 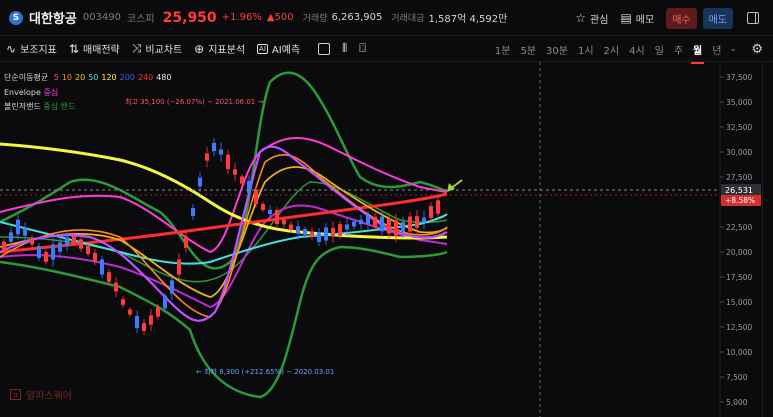 I want to click on period-tab: 30분, so click(x=557, y=49).